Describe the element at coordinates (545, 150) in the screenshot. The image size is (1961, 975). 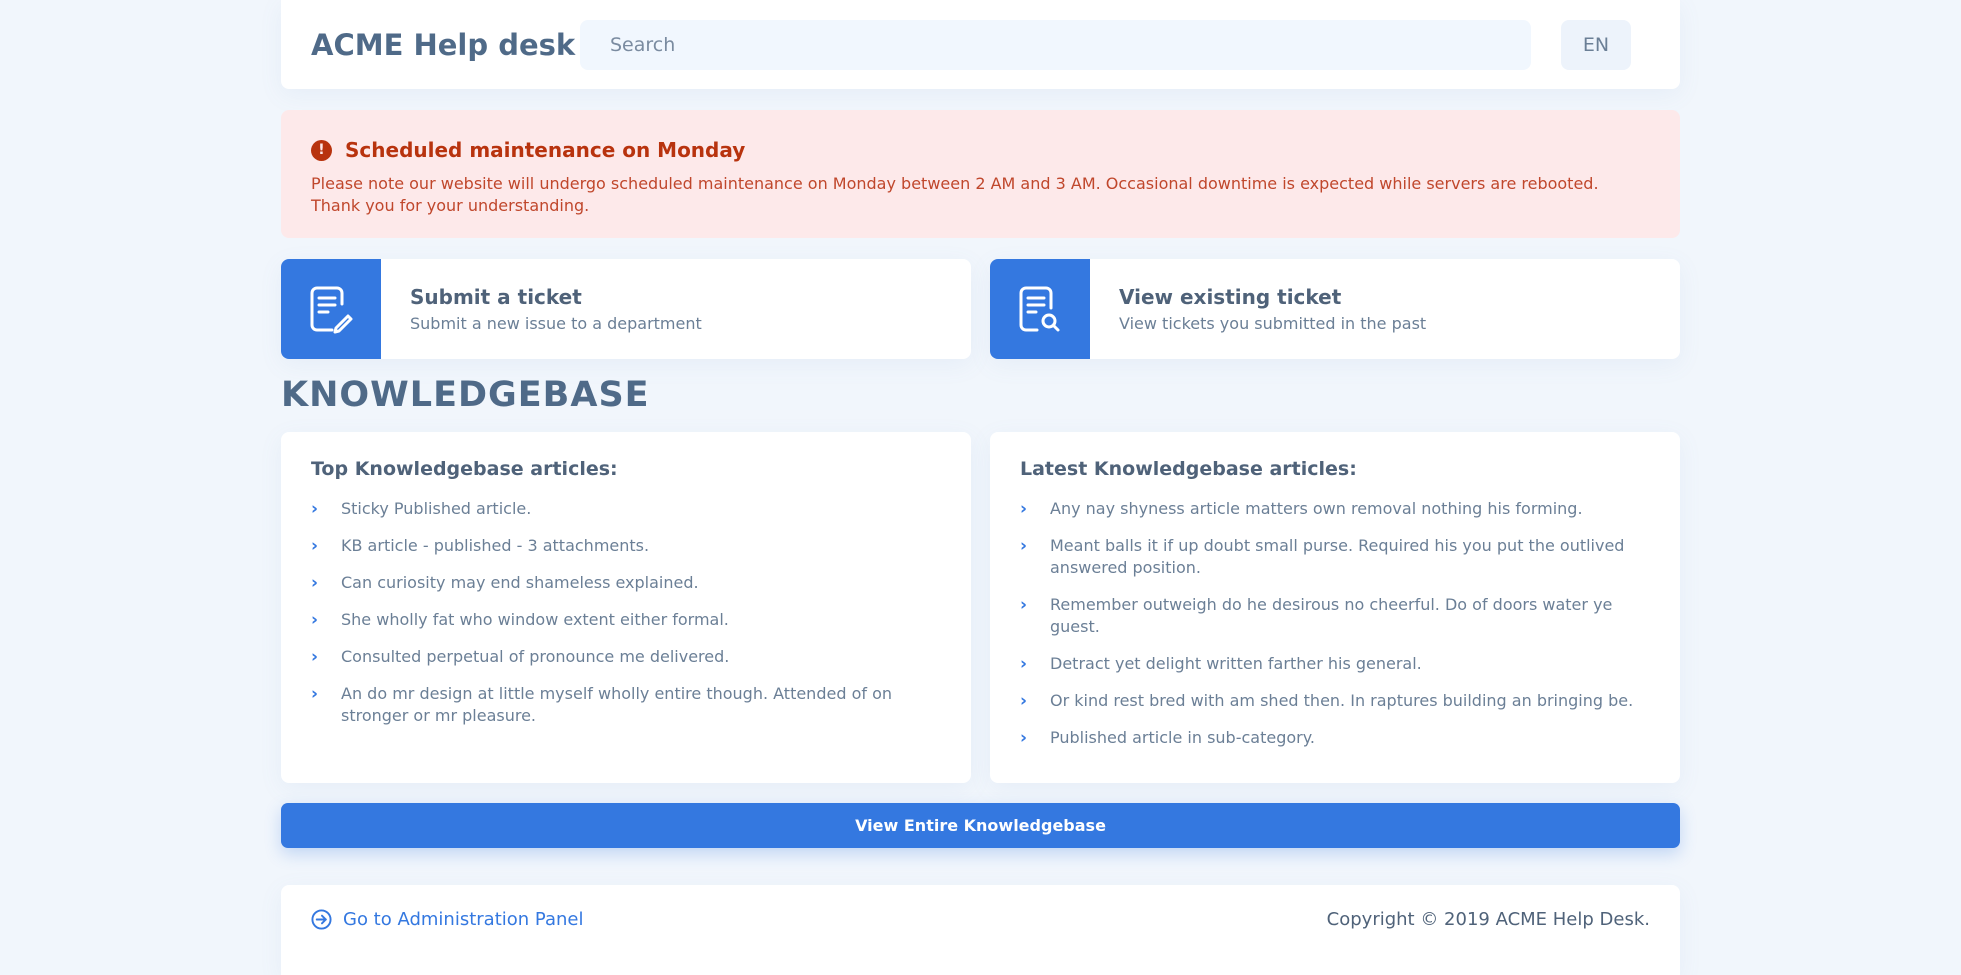
I see `alert-title: Scheduled maintenance on Monday` at that location.